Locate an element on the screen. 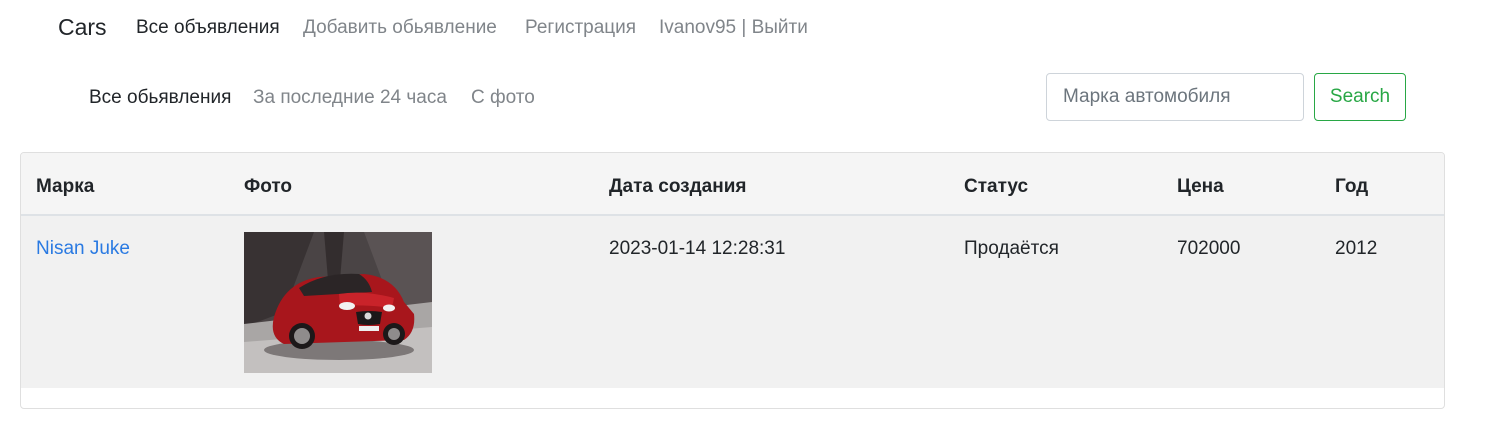 The width and height of the screenshot is (1485, 441). price-value: 702000 is located at coordinates (1209, 248).